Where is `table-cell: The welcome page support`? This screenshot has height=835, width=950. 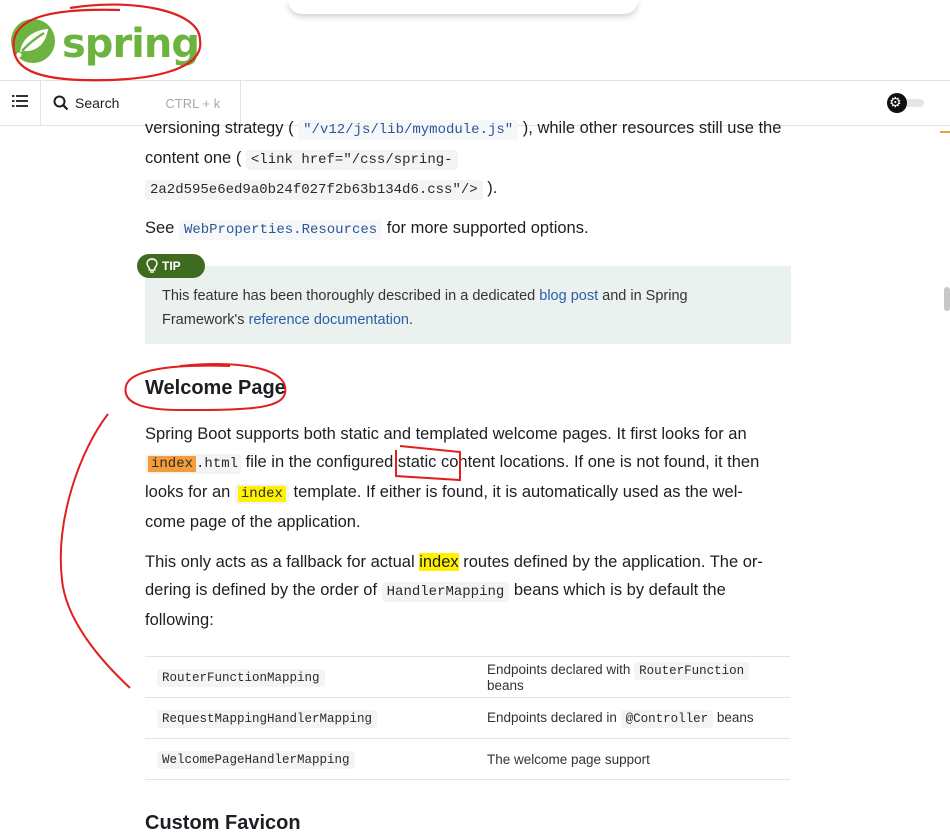
table-cell: The welcome page support is located at coordinates (632, 759).